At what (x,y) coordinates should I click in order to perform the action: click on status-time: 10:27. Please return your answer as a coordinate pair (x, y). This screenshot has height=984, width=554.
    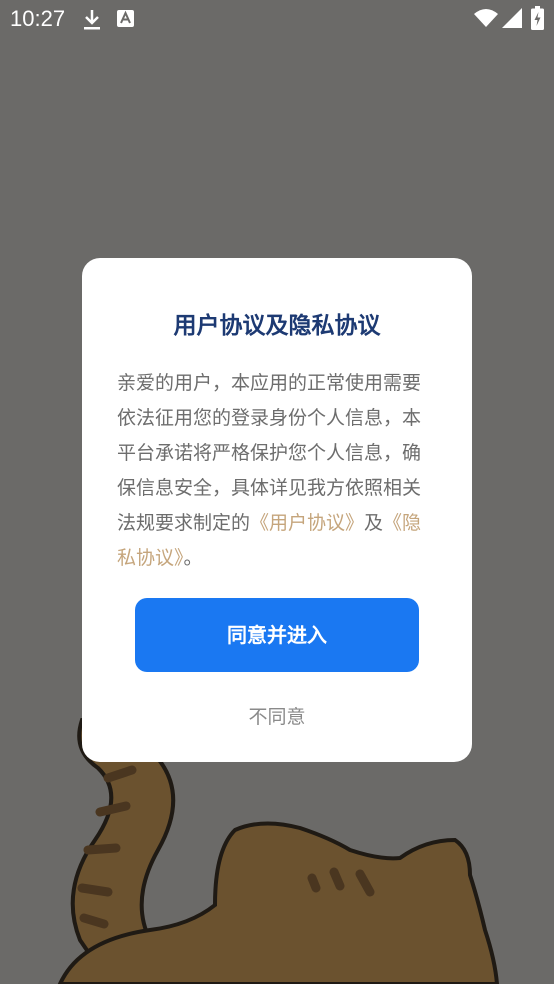
    Looking at the image, I should click on (38, 18).